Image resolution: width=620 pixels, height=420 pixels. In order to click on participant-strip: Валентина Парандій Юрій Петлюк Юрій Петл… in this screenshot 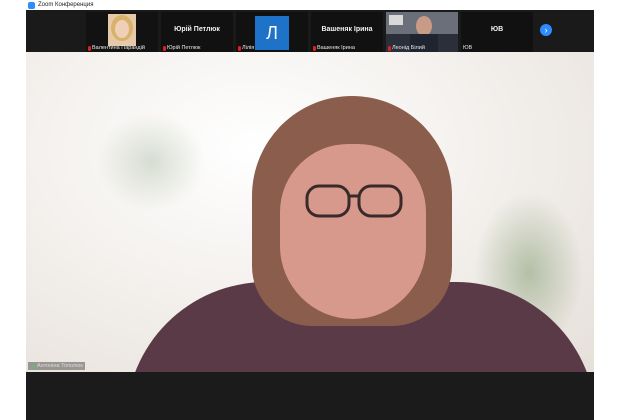, I will do `click(310, 31)`.